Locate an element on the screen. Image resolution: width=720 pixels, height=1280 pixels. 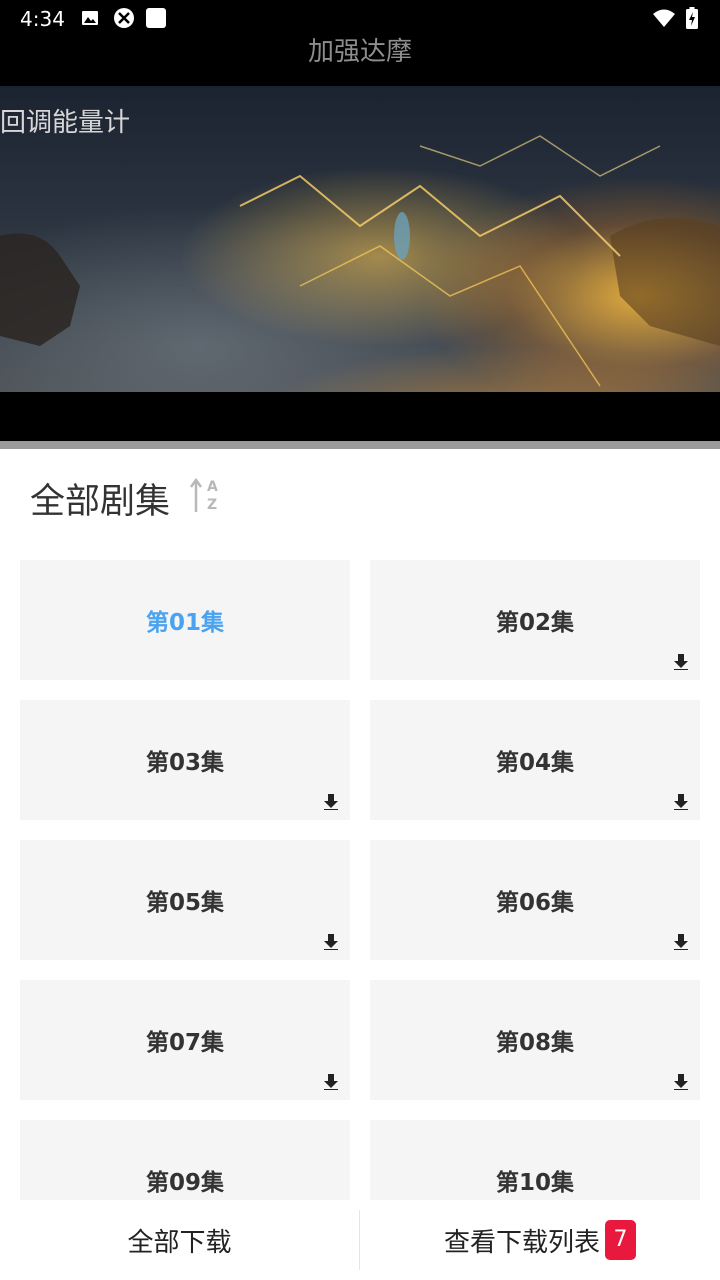
episode-item-06: 第06集 is located at coordinates (535, 900).